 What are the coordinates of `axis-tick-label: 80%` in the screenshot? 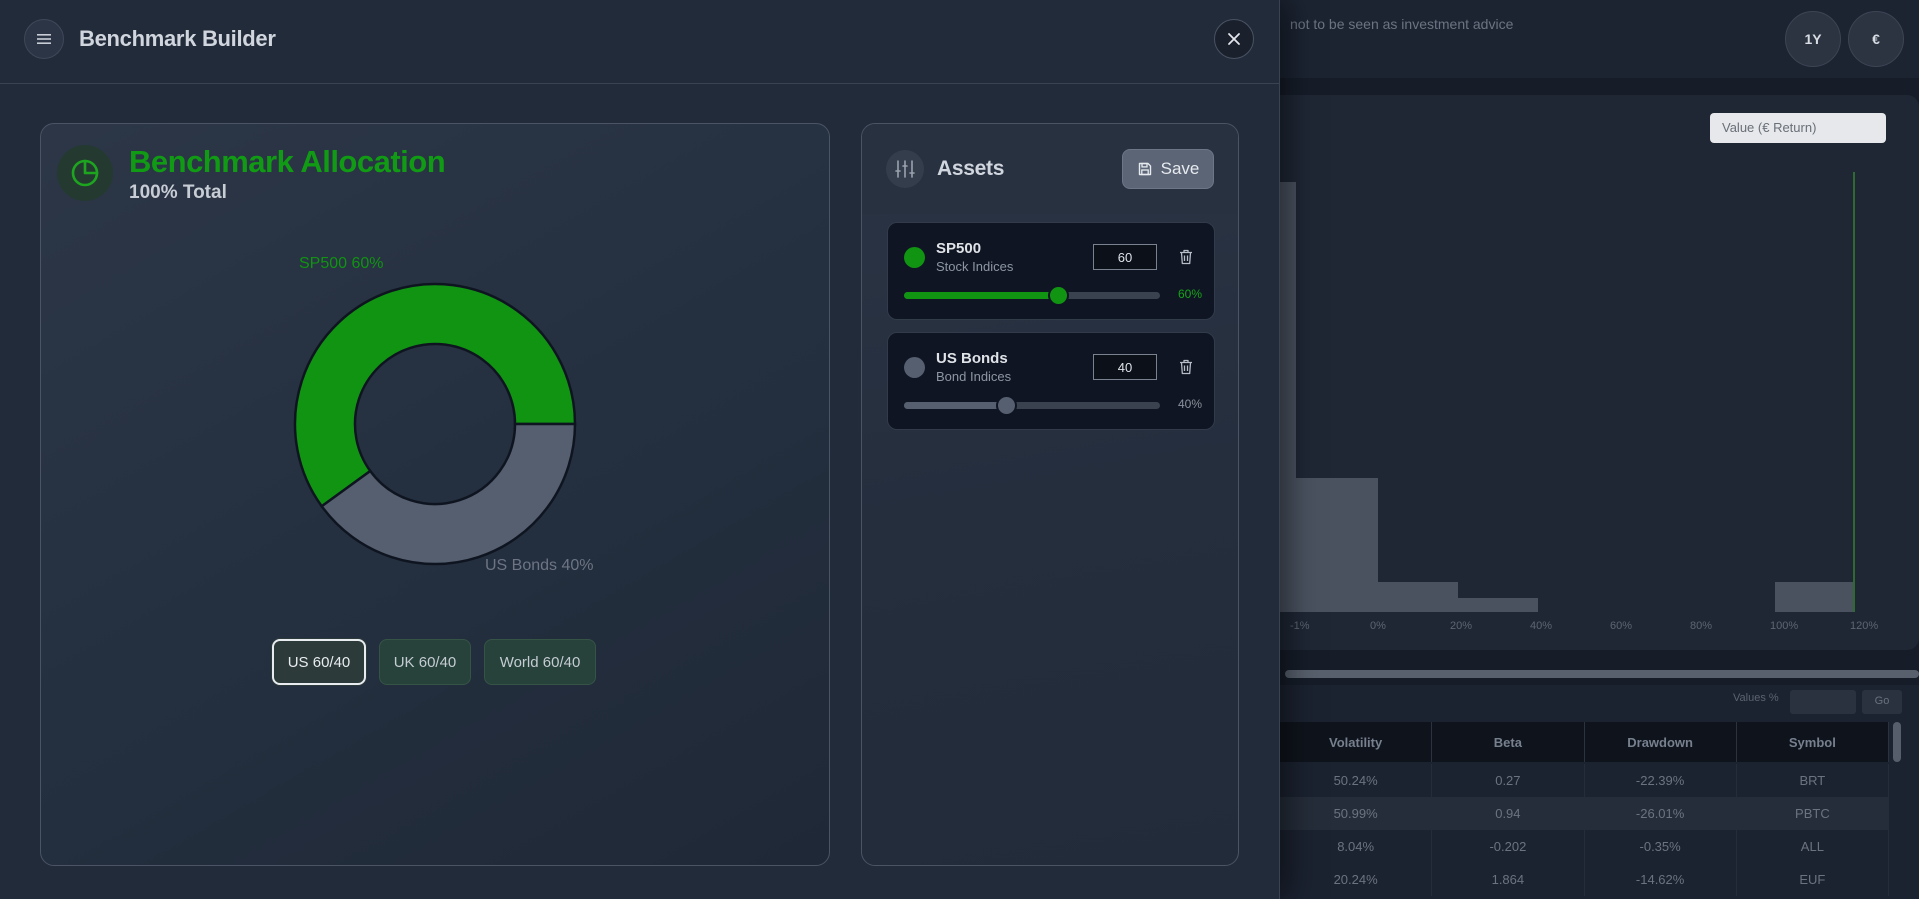 It's located at (1701, 626).